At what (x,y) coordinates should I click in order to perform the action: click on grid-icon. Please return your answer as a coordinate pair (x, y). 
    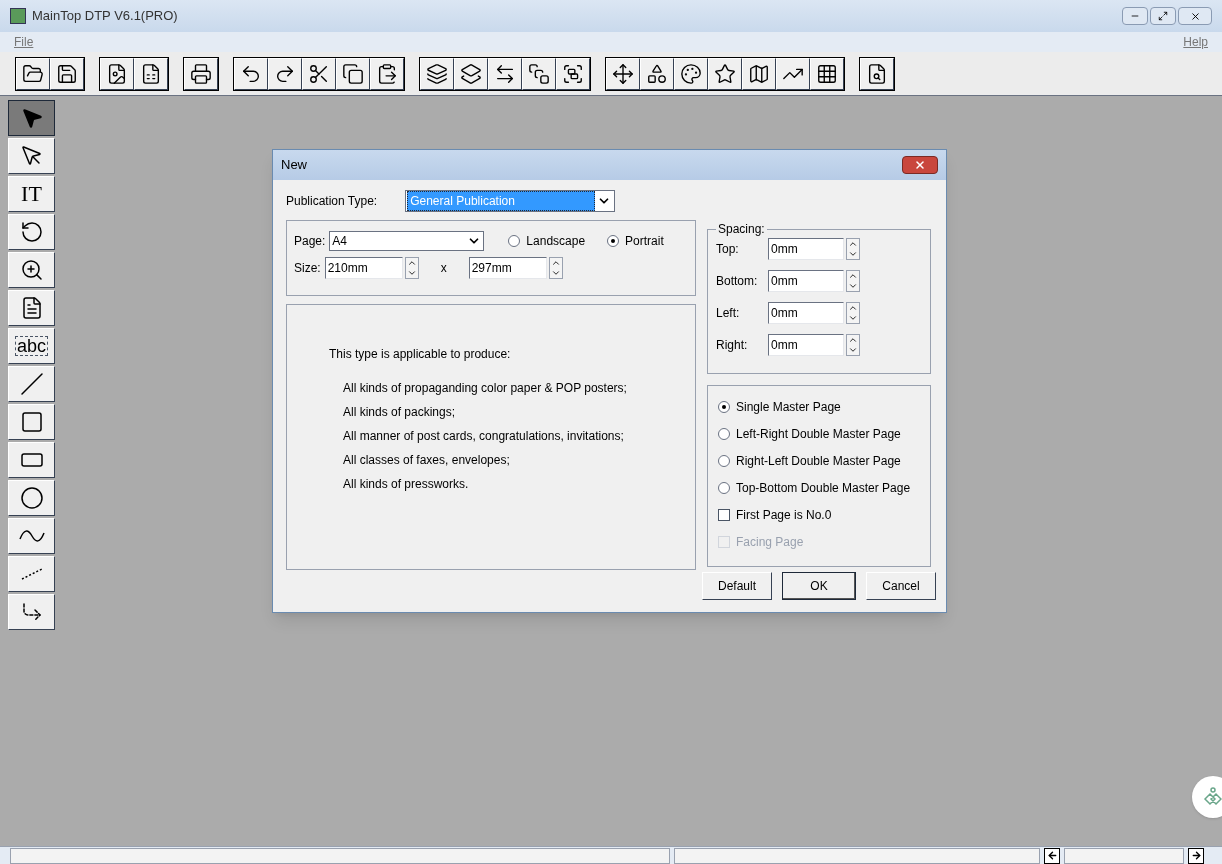
    Looking at the image, I should click on (827, 73).